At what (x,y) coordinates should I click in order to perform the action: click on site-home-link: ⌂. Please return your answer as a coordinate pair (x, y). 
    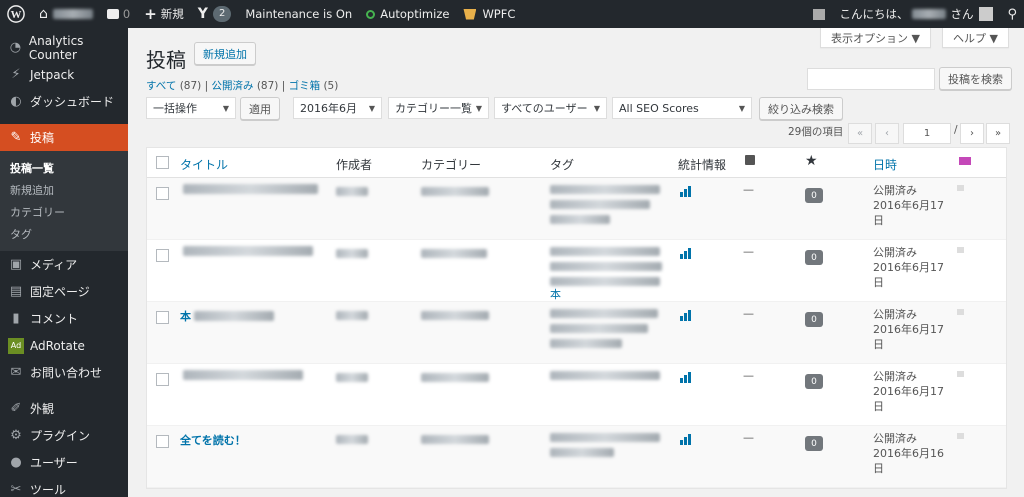
    Looking at the image, I should click on (66, 14).